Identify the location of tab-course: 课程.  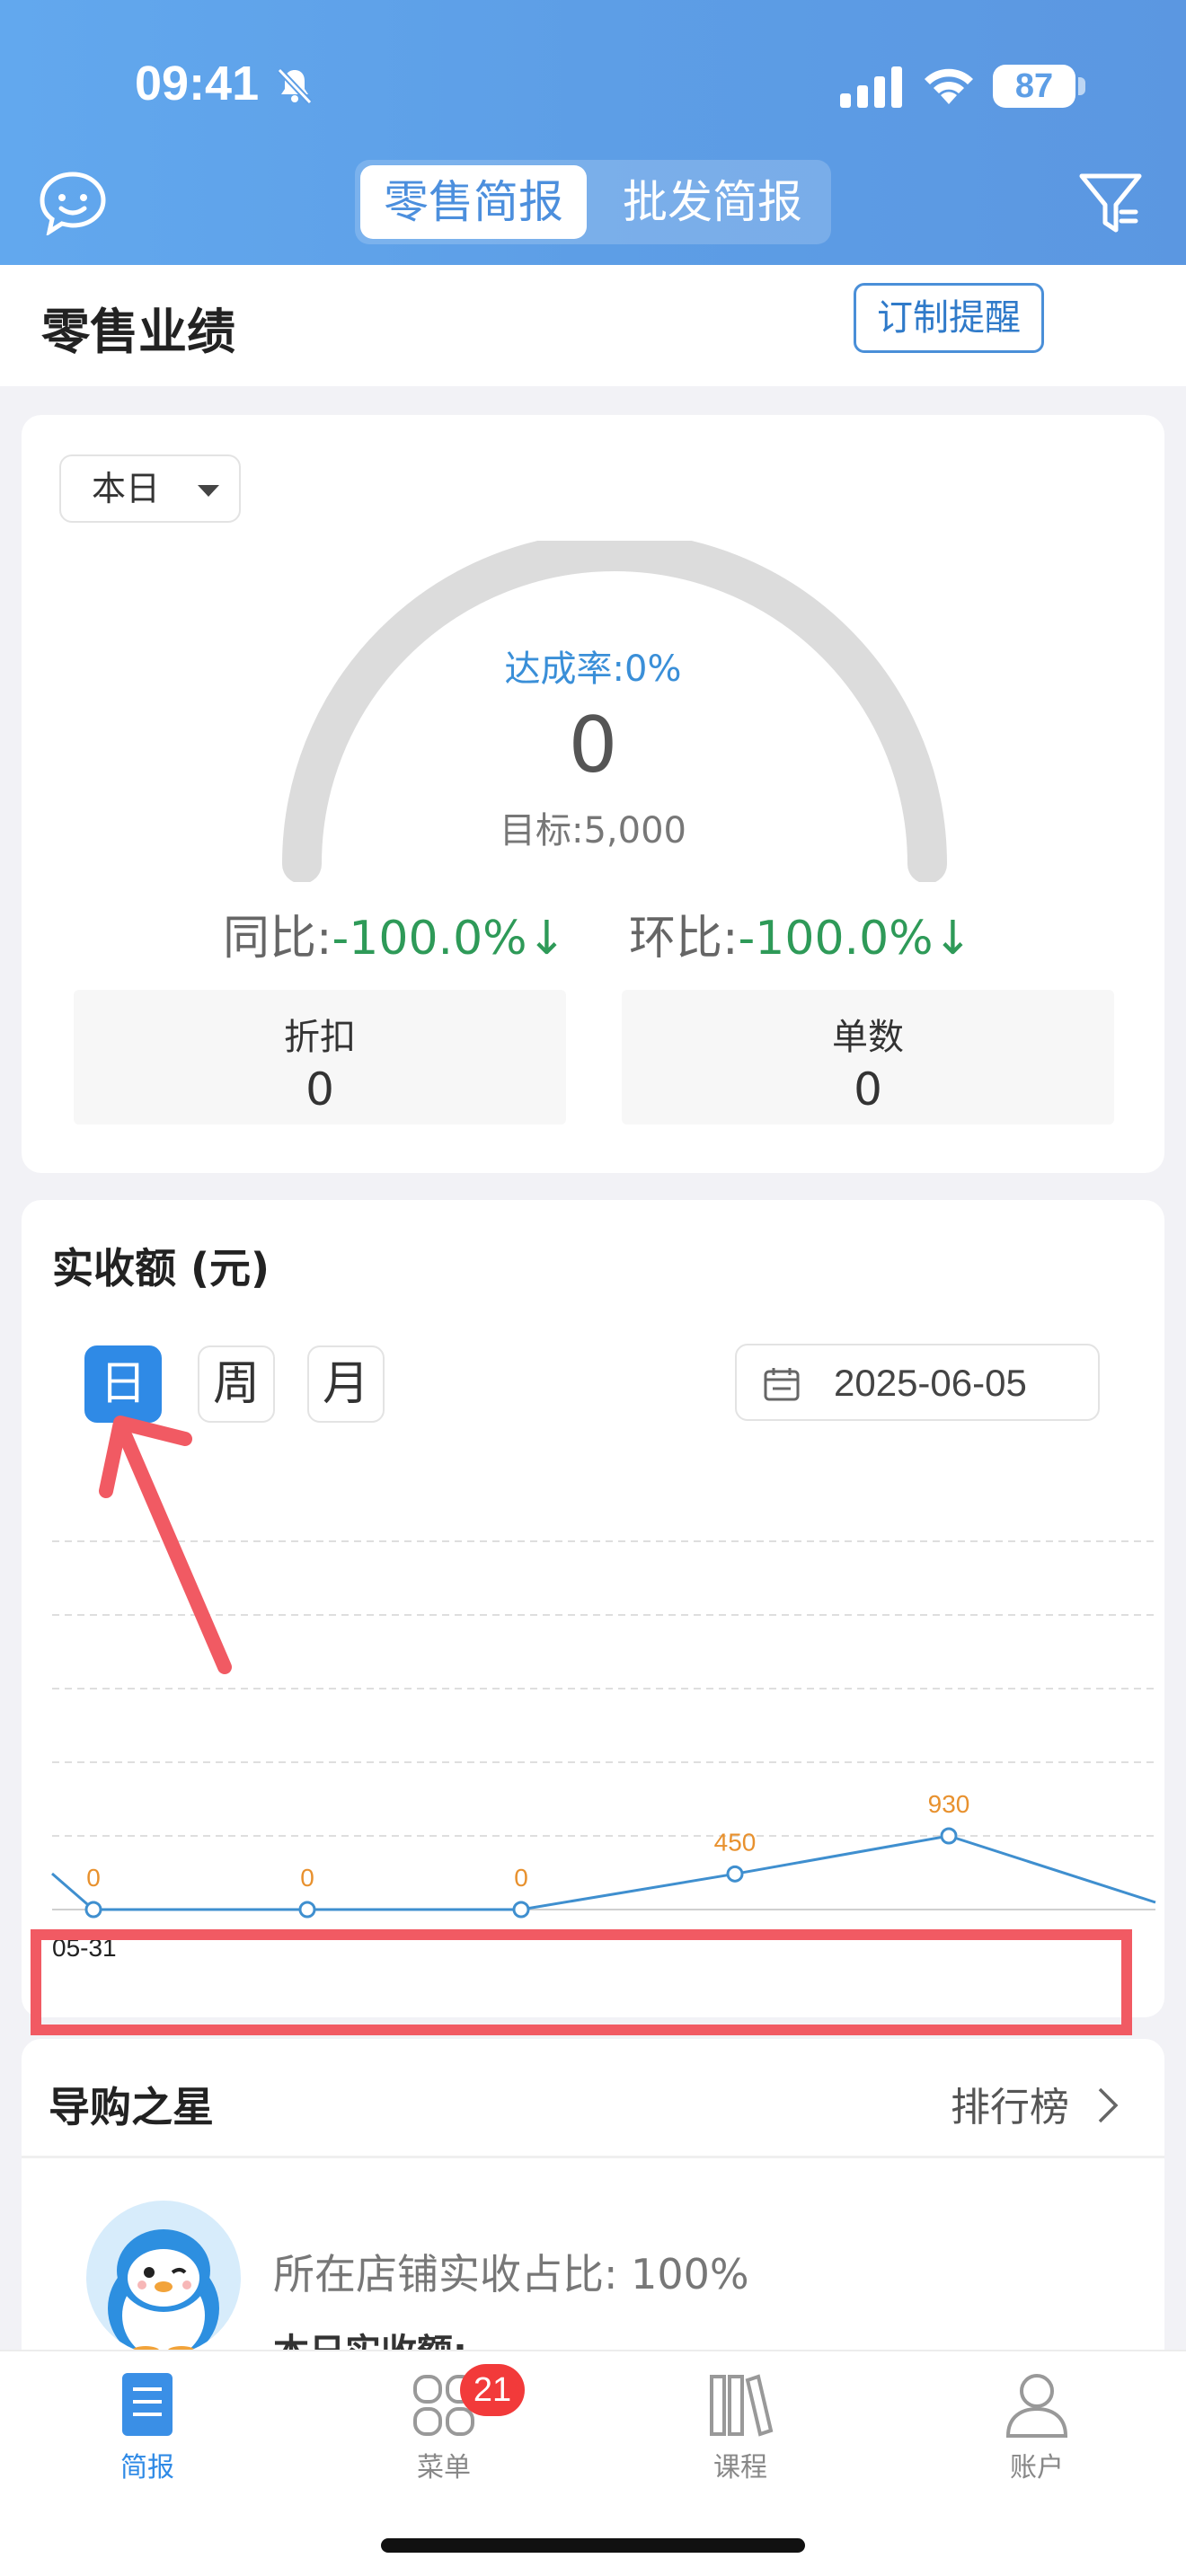
(740, 2426).